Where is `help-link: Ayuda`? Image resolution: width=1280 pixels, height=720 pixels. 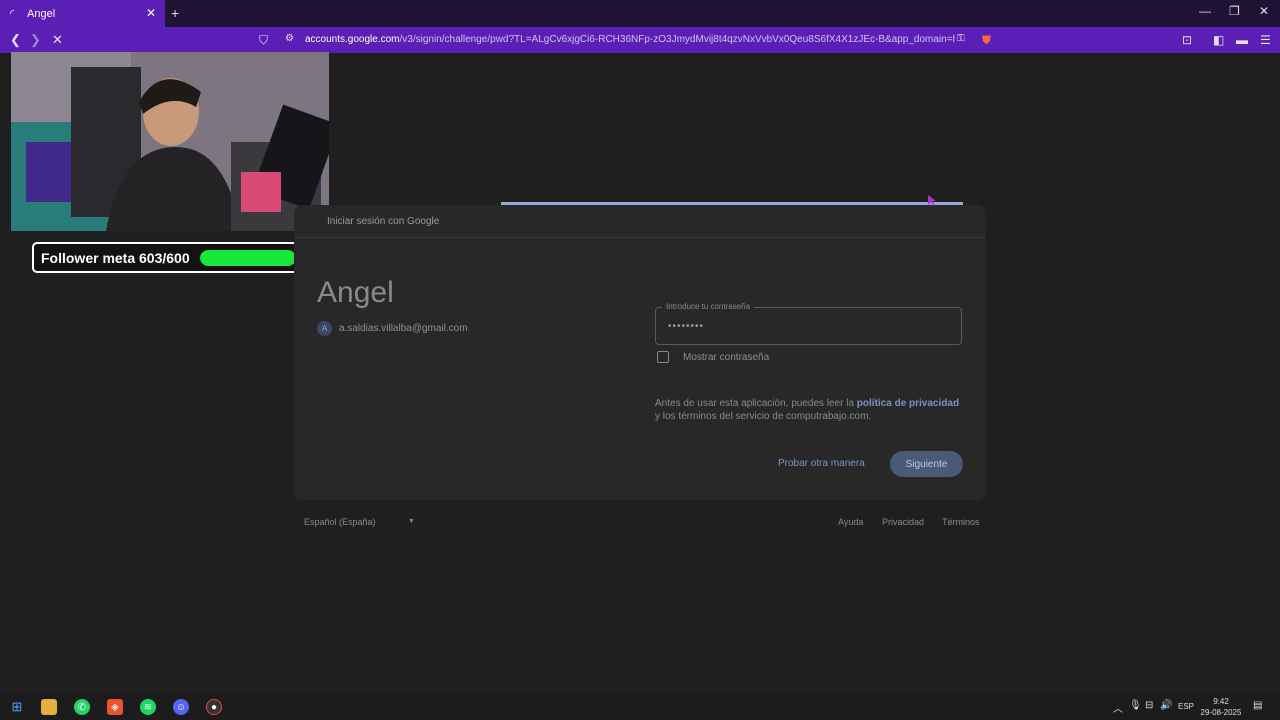 help-link: Ayuda is located at coordinates (850, 522).